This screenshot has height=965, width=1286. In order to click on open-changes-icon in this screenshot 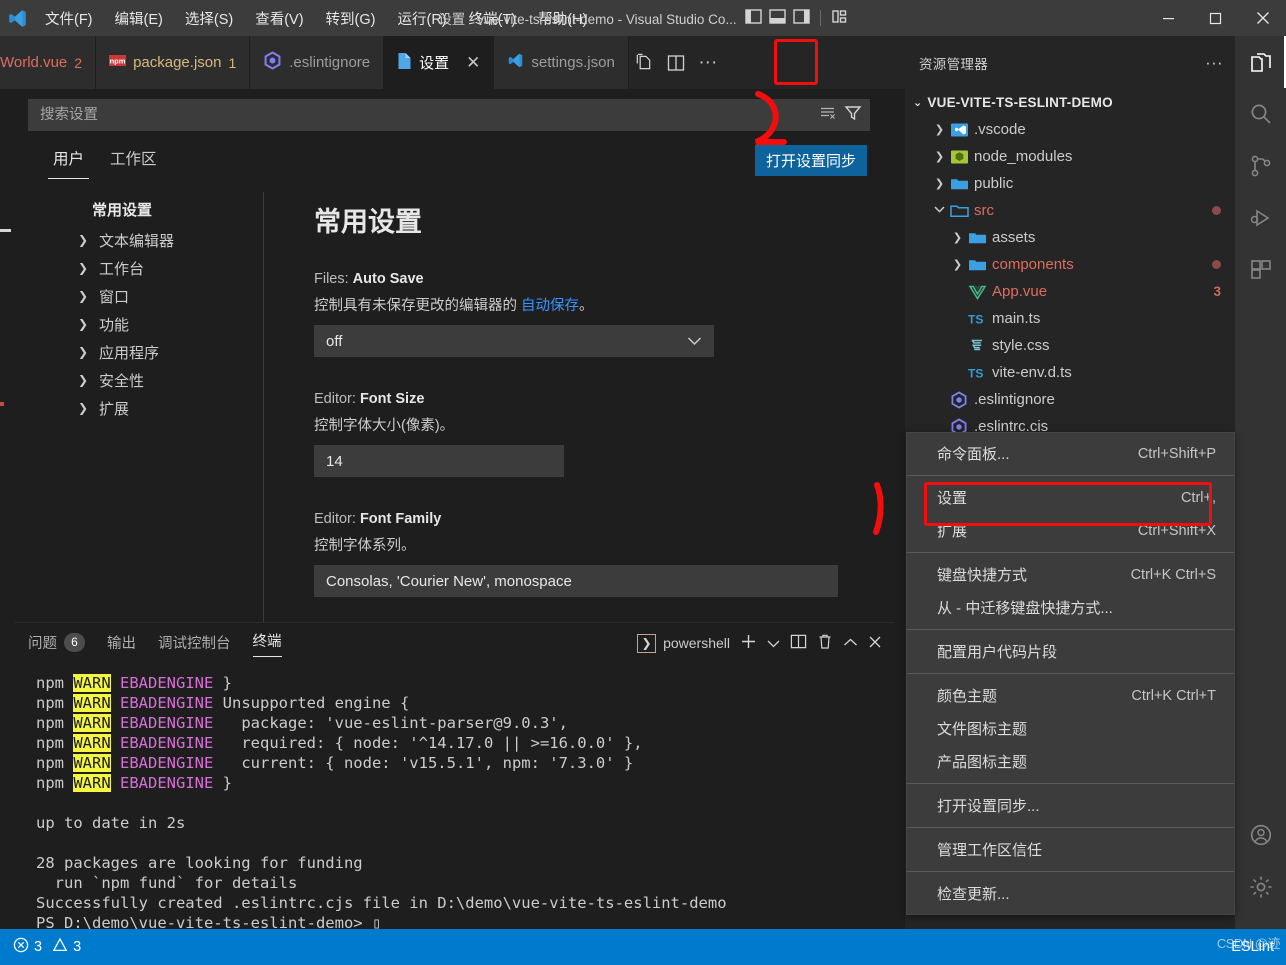, I will do `click(644, 63)`.